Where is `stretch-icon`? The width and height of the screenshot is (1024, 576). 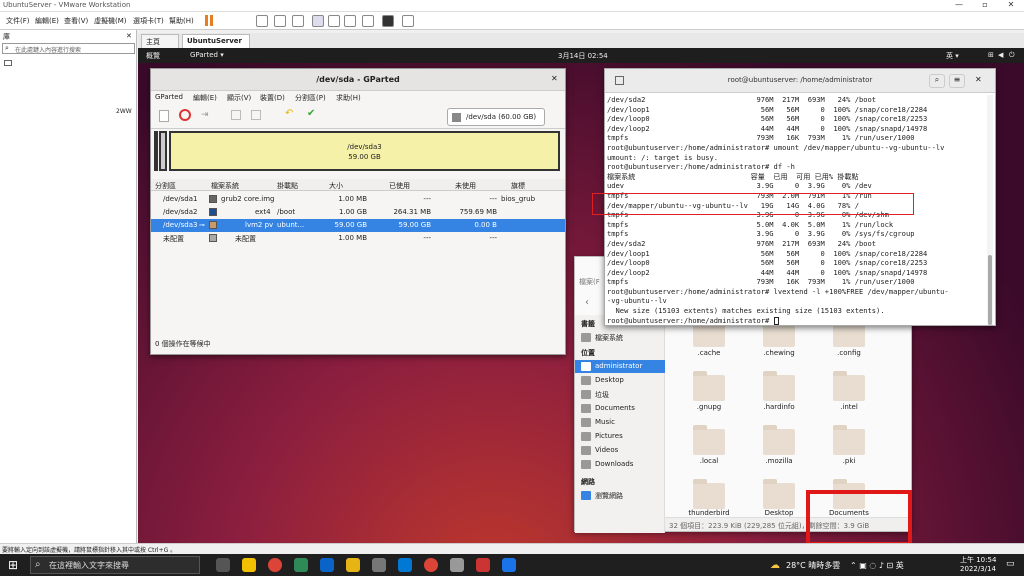 stretch-icon is located at coordinates (408, 21).